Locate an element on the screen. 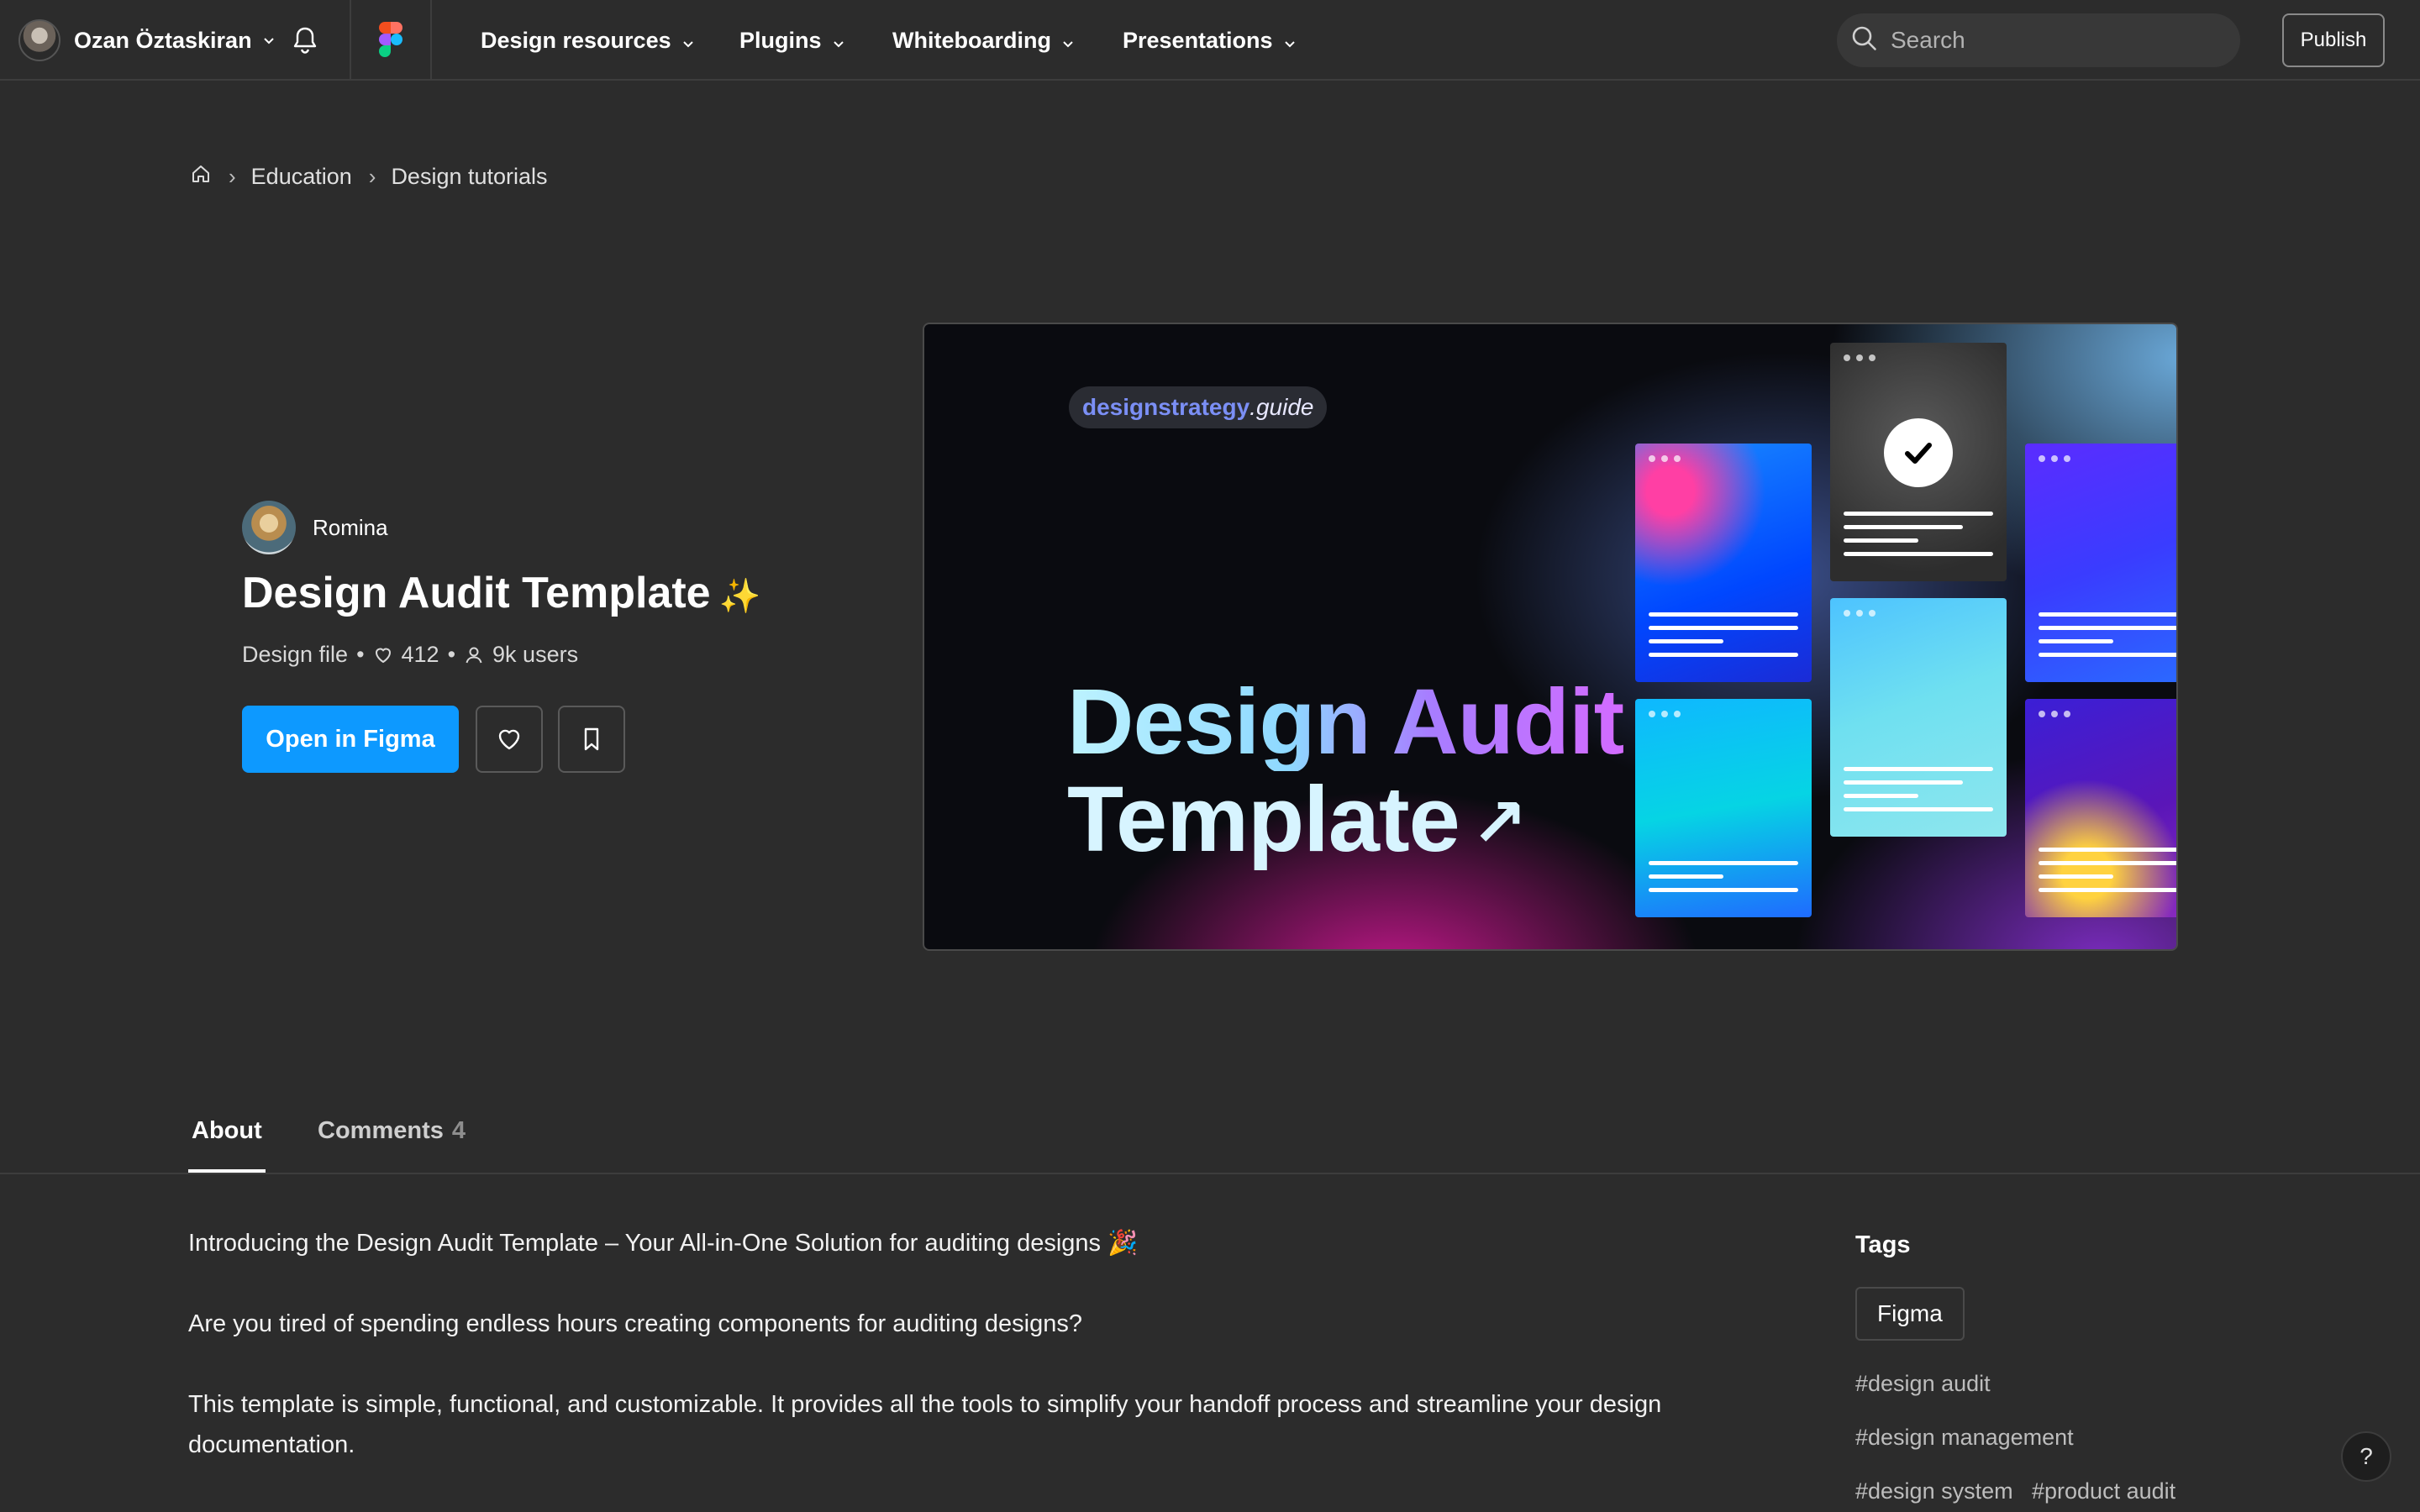  resource-type: Design file is located at coordinates (295, 654).